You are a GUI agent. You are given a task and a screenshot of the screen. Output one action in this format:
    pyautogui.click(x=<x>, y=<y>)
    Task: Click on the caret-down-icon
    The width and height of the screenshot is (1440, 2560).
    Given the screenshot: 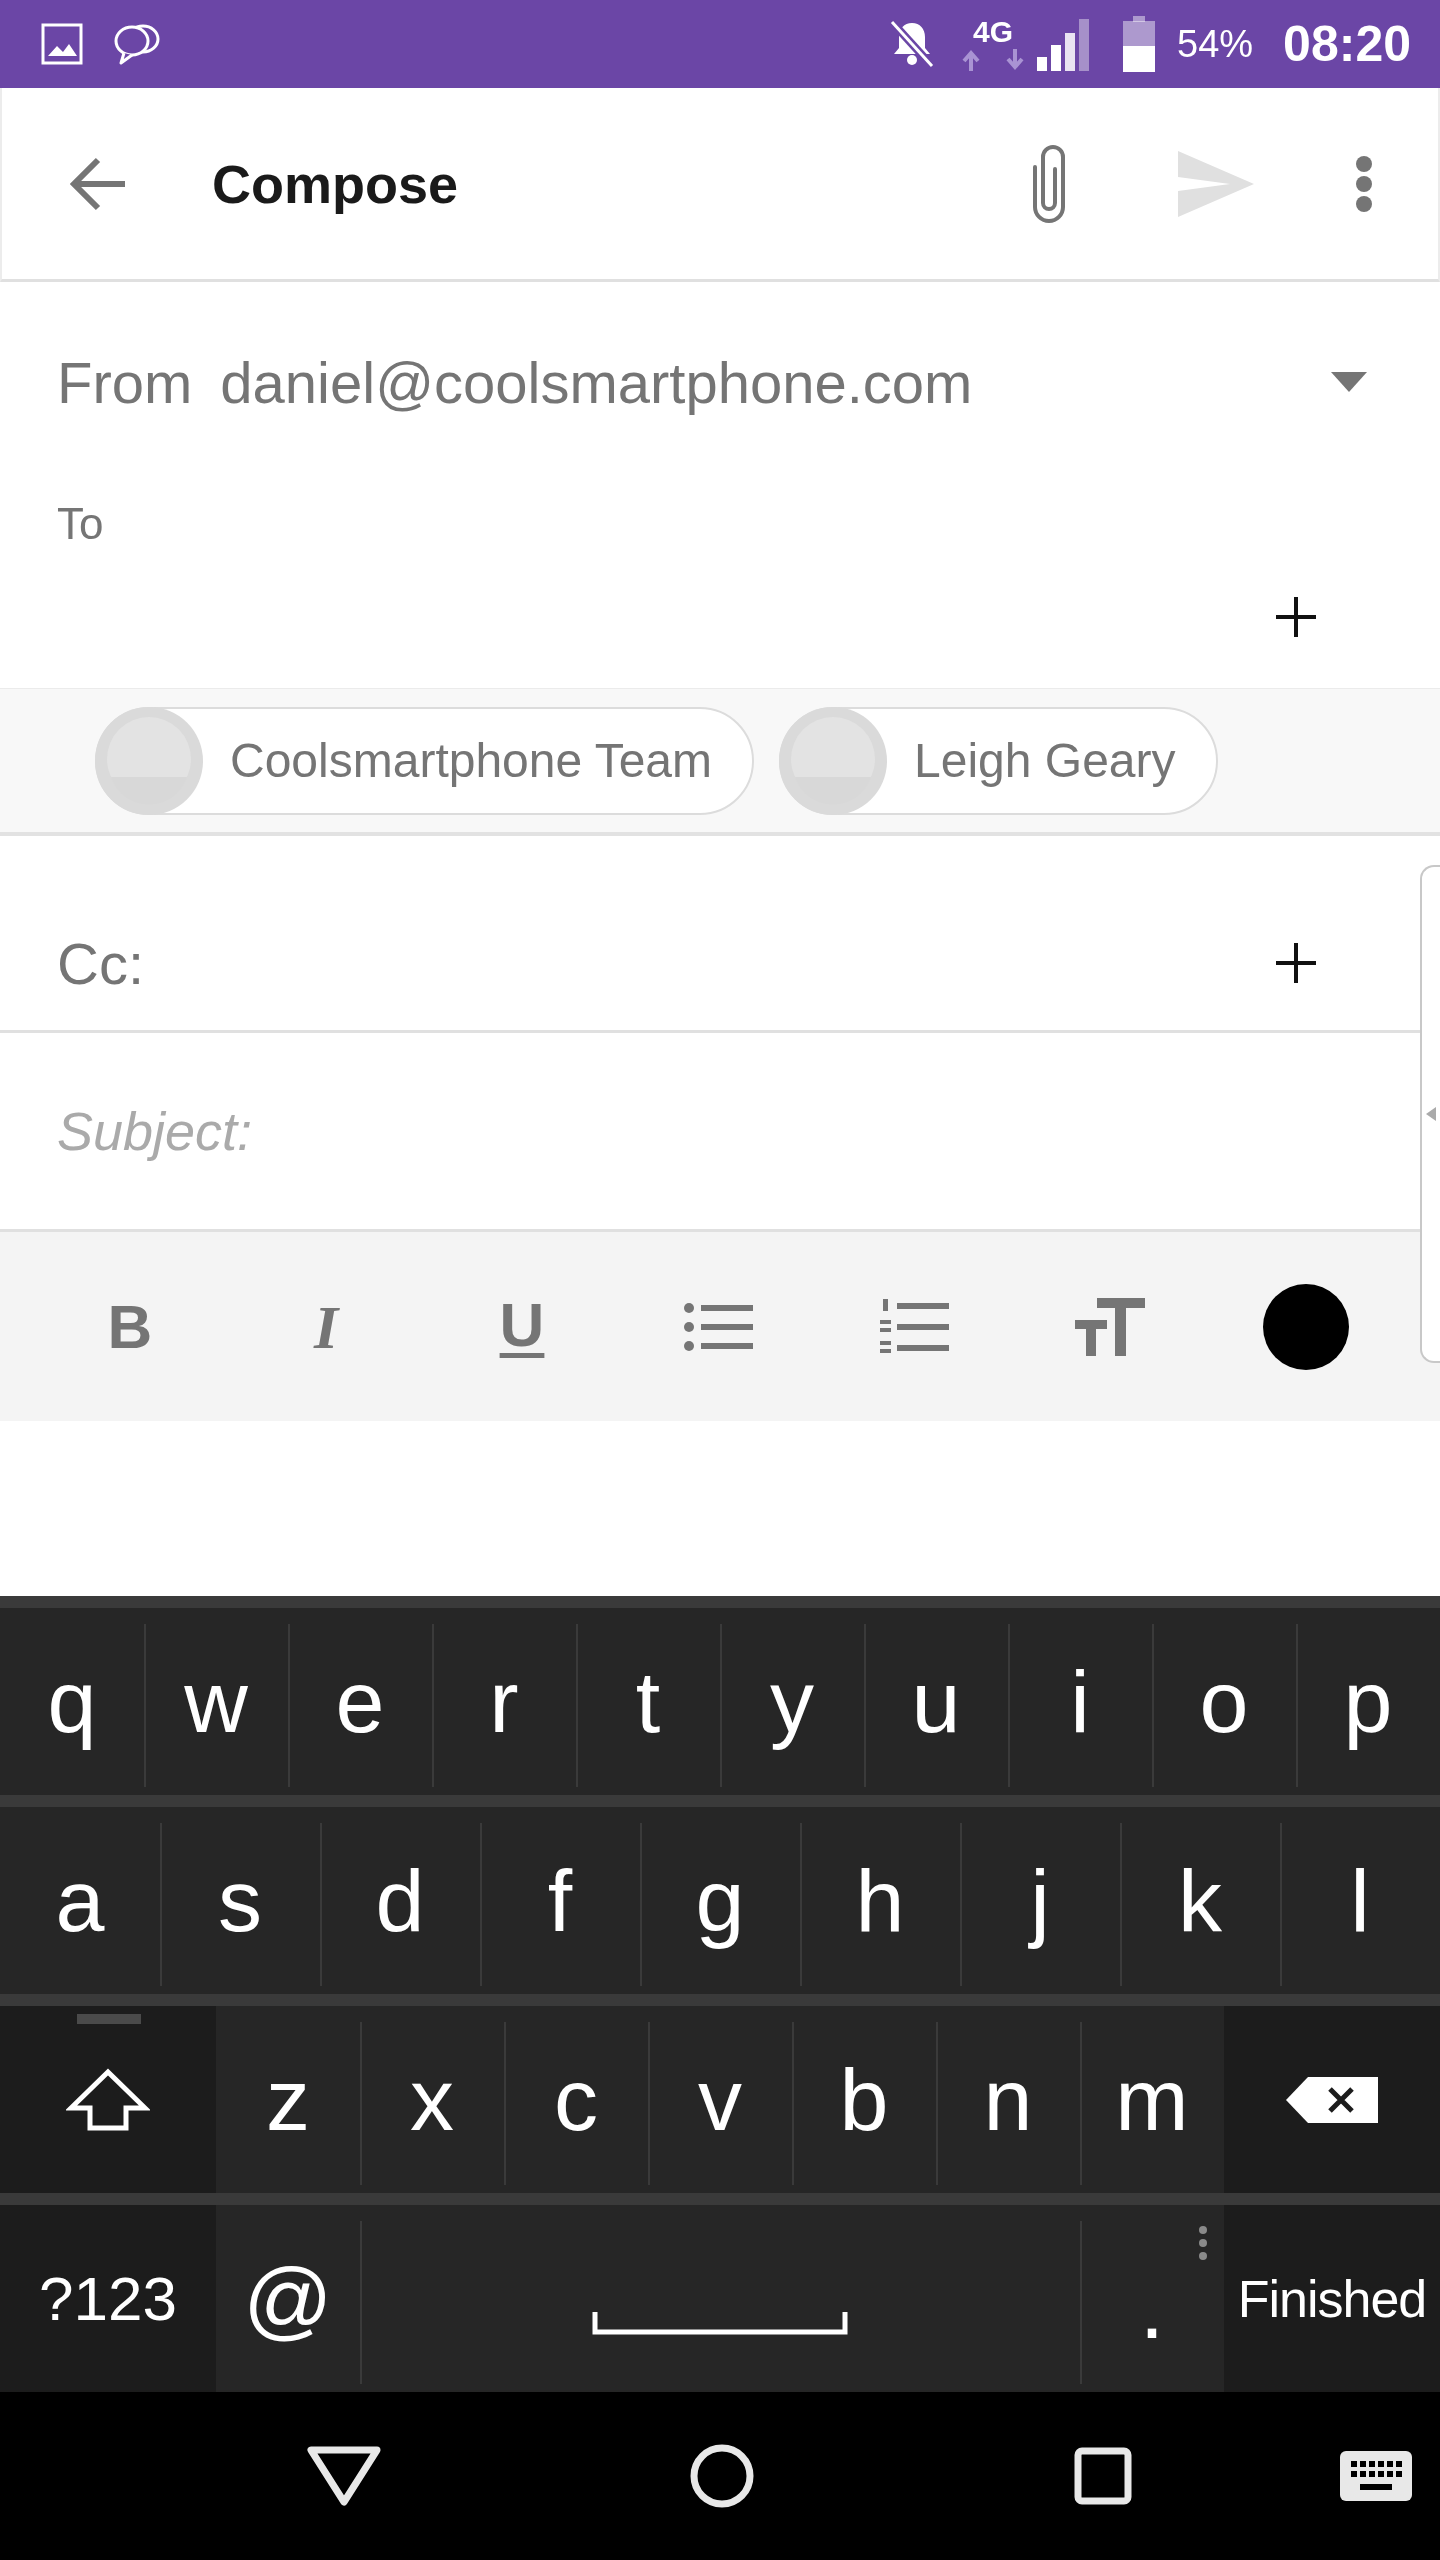 What is the action you would take?
    pyautogui.click(x=1349, y=382)
    